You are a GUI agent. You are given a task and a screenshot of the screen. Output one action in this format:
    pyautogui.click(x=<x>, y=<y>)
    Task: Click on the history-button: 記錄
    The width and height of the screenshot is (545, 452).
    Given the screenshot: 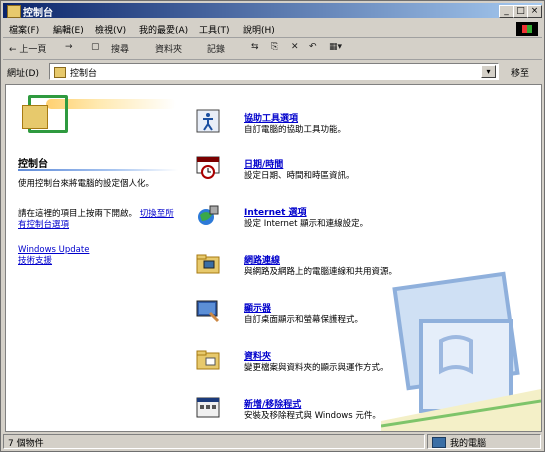 What is the action you would take?
    pyautogui.click(x=216, y=48)
    